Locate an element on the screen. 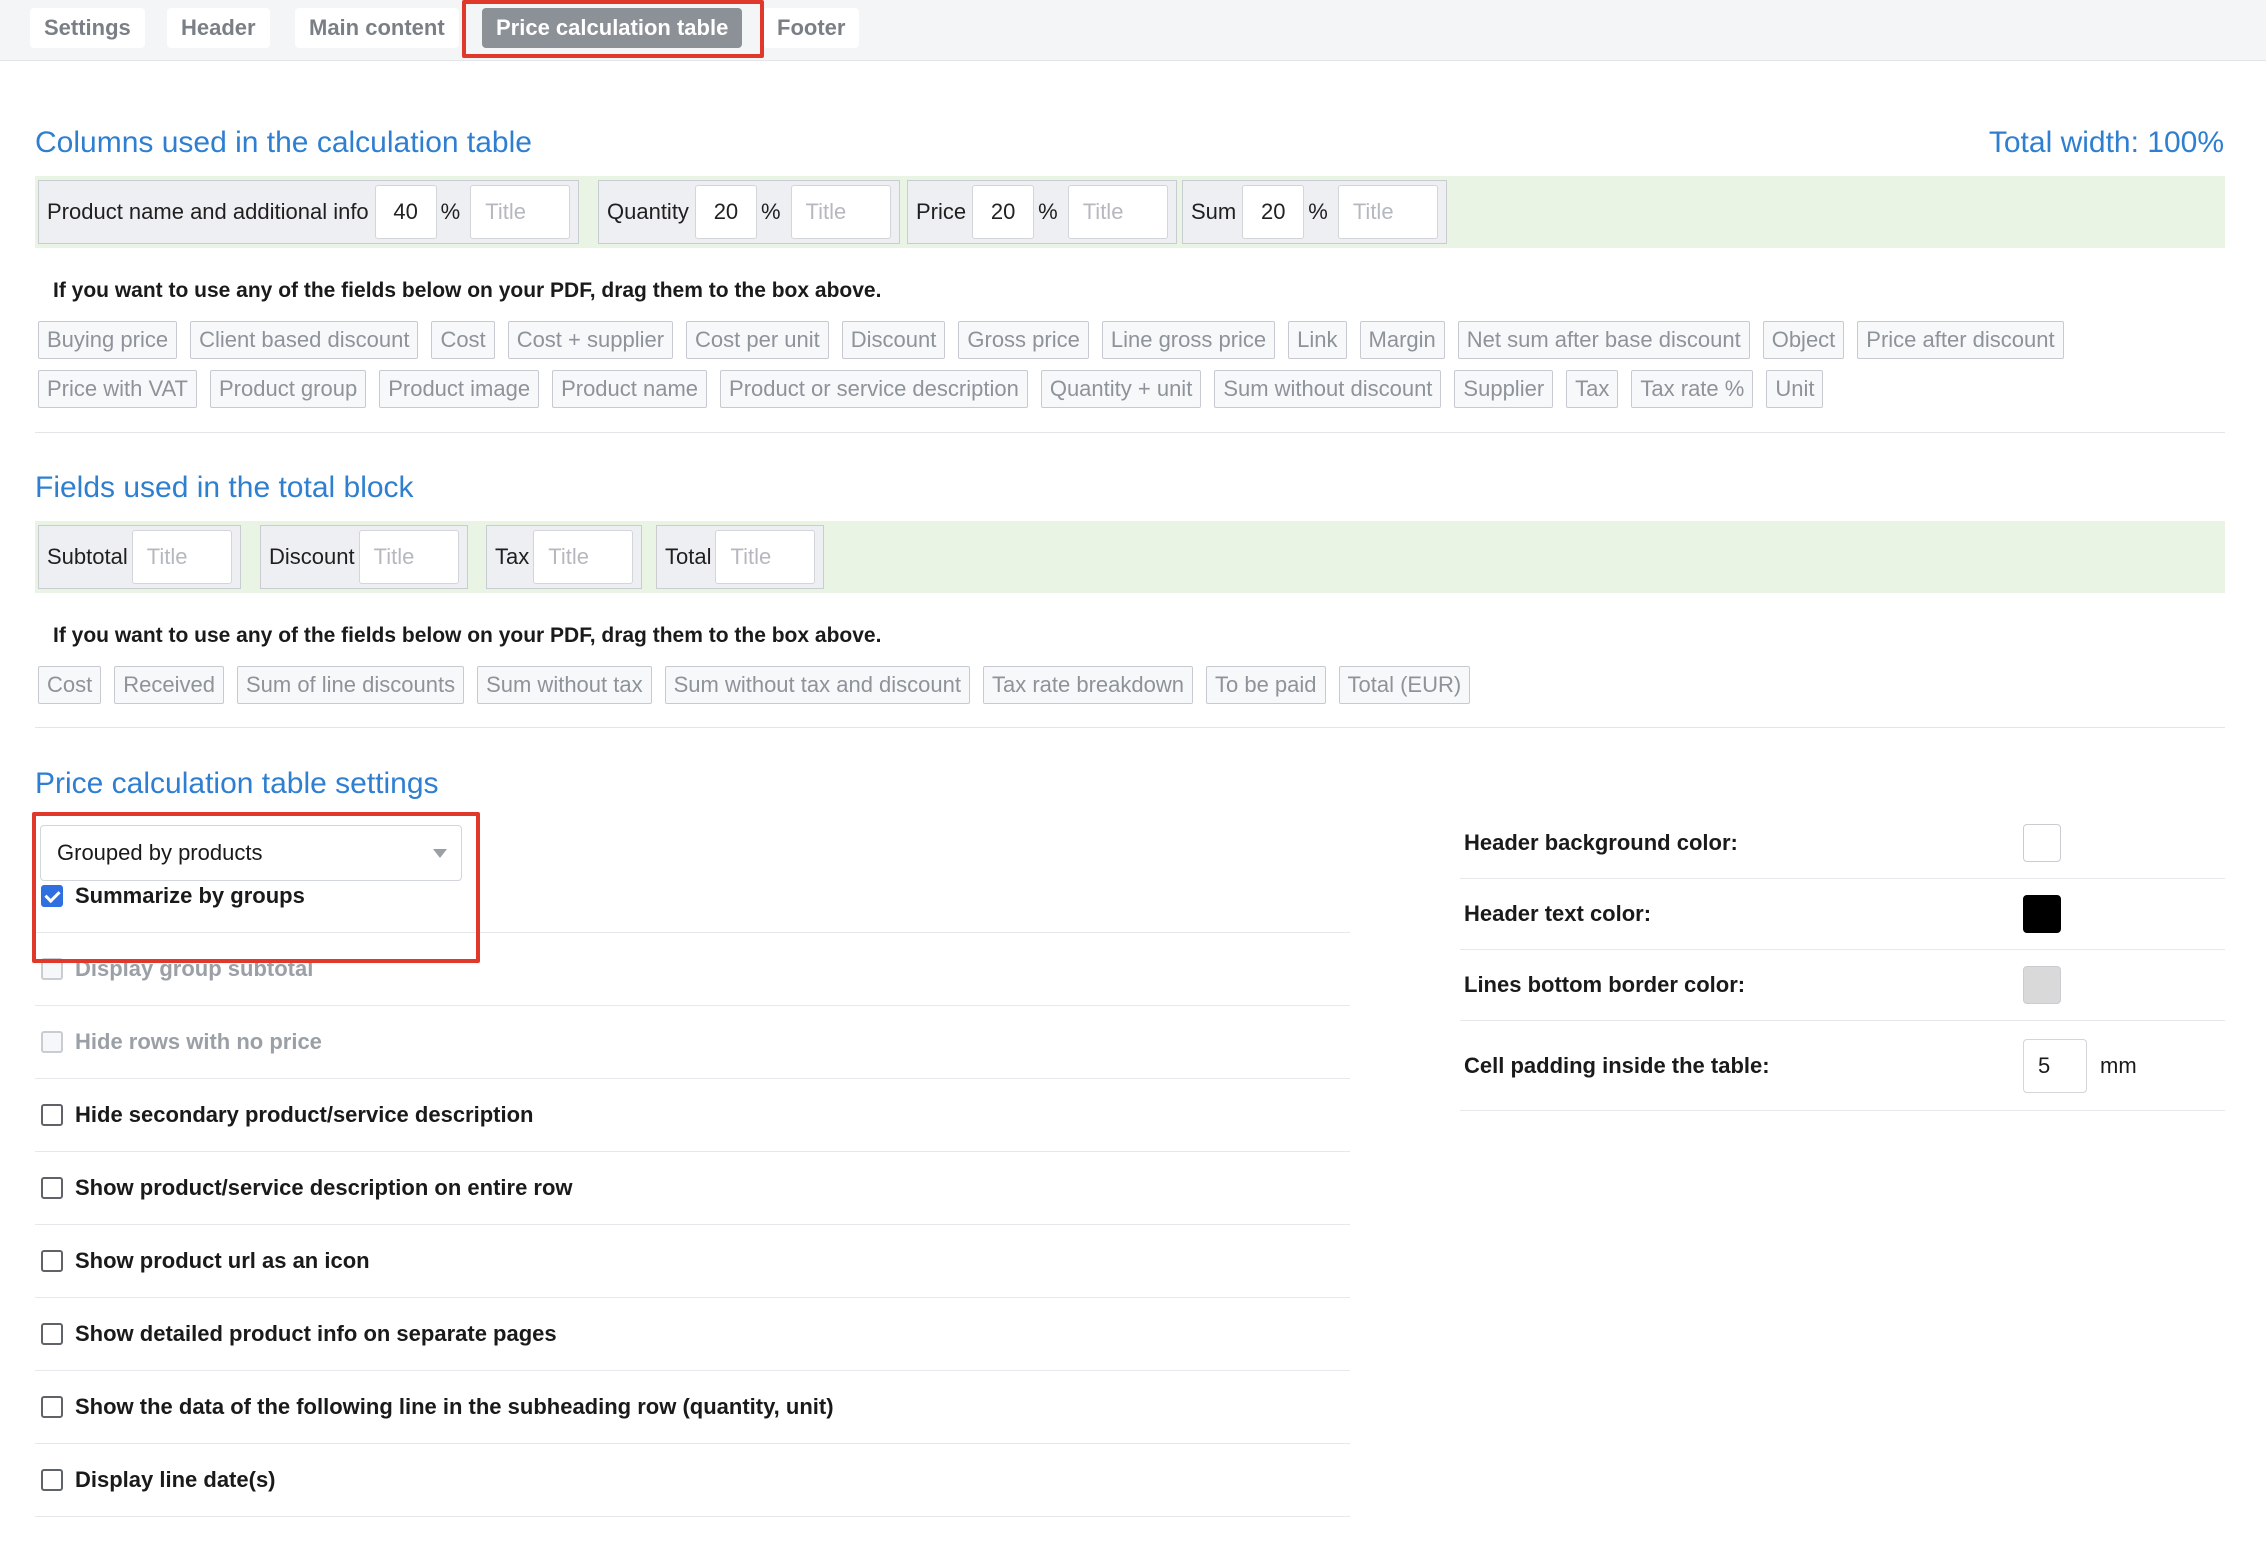 This screenshot has height=1560, width=2266. settings-section-heading: Price calculation table settings is located at coordinates (237, 783).